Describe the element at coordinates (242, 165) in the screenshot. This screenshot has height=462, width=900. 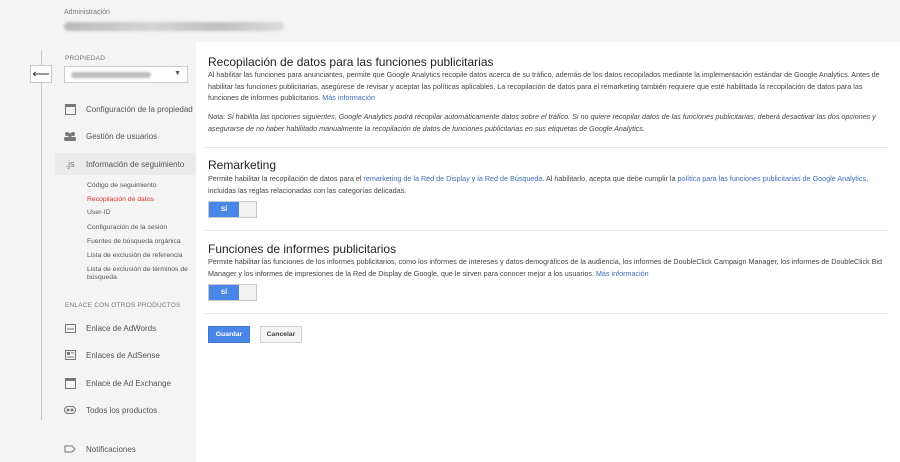
I see `remarketing-title: Remarketing` at that location.